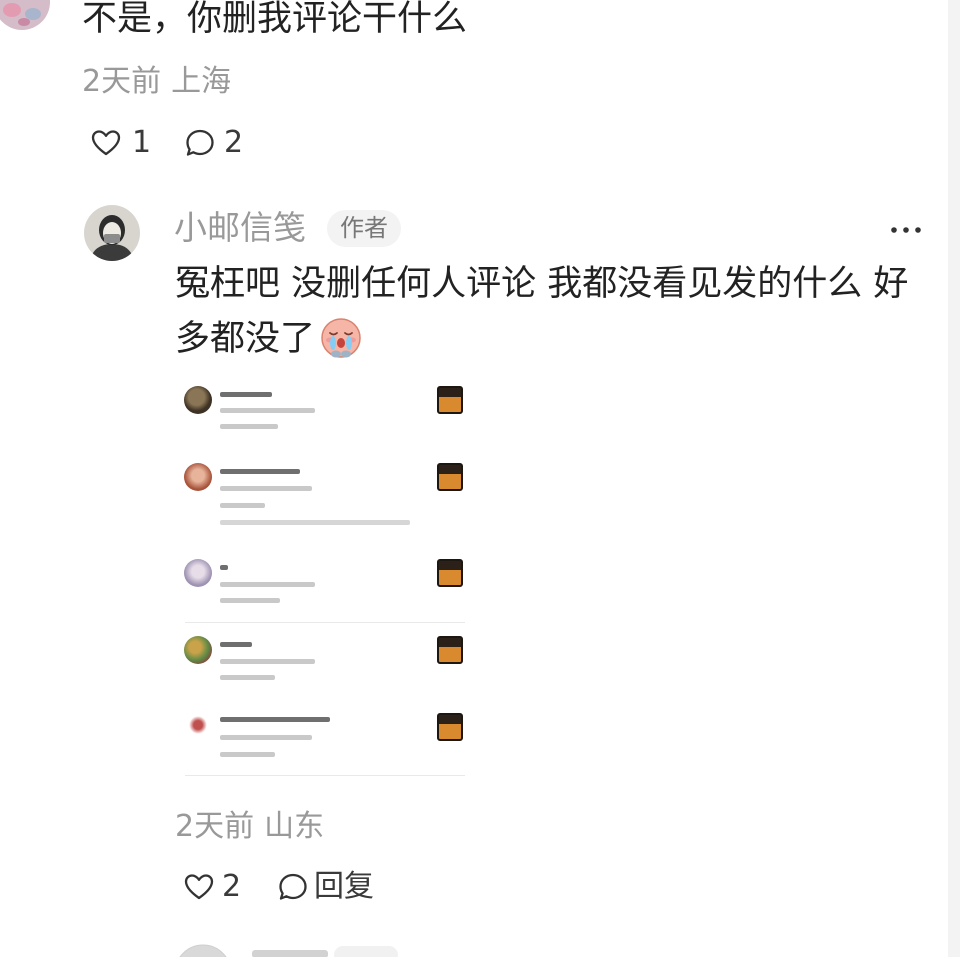 This screenshot has height=957, width=960. Describe the element at coordinates (364, 228) in the screenshot. I see `author-badge: 作者` at that location.